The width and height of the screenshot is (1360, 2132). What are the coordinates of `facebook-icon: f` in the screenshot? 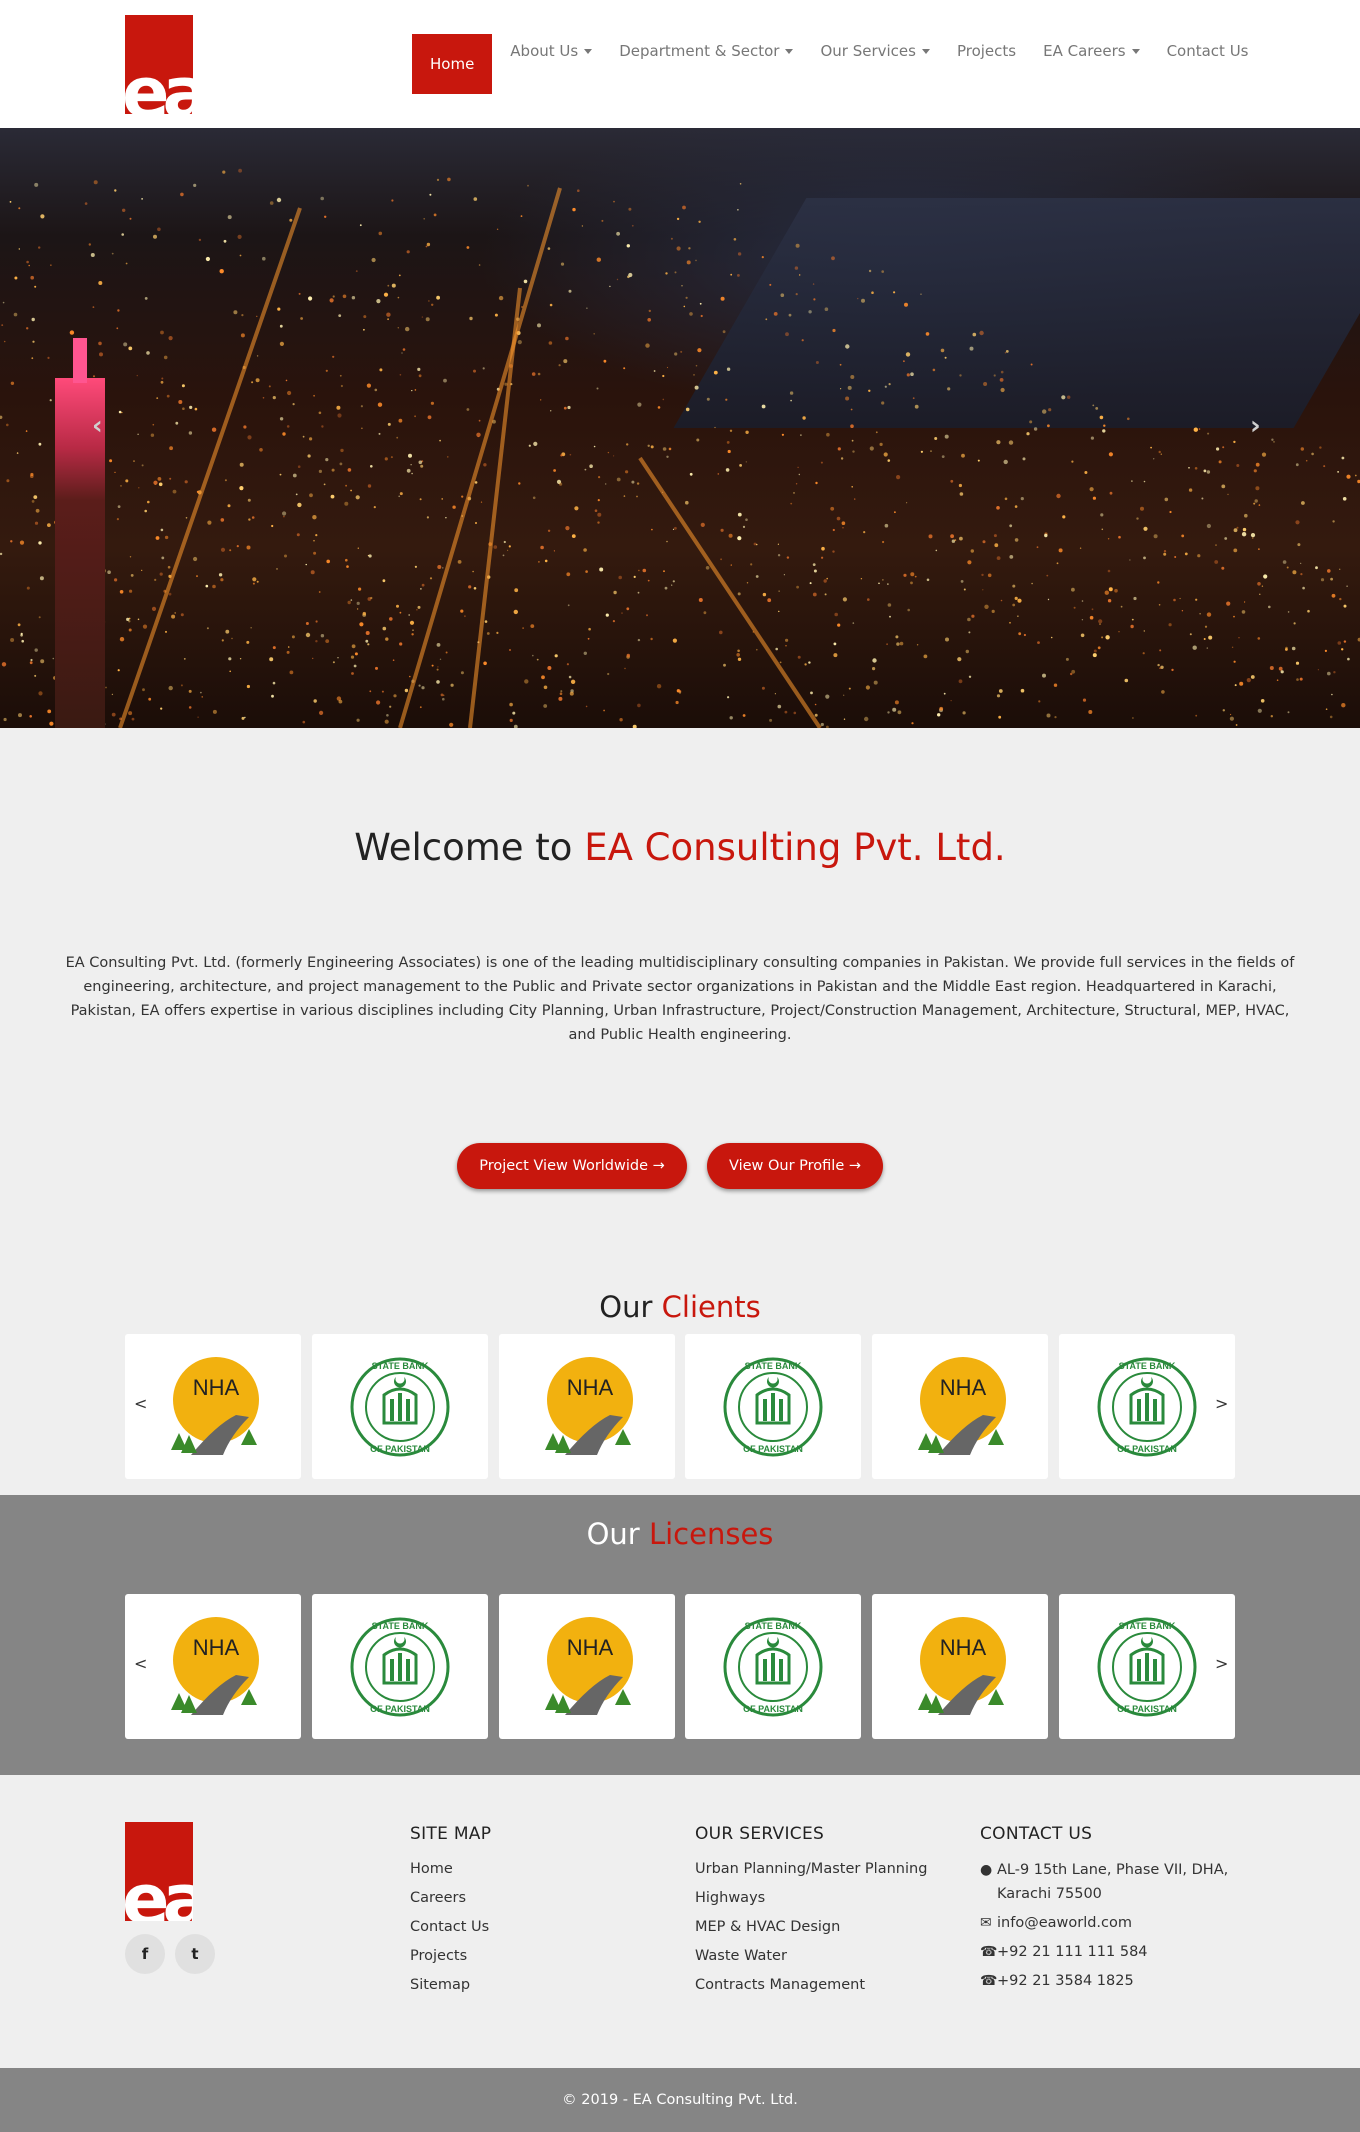 It's located at (145, 1954).